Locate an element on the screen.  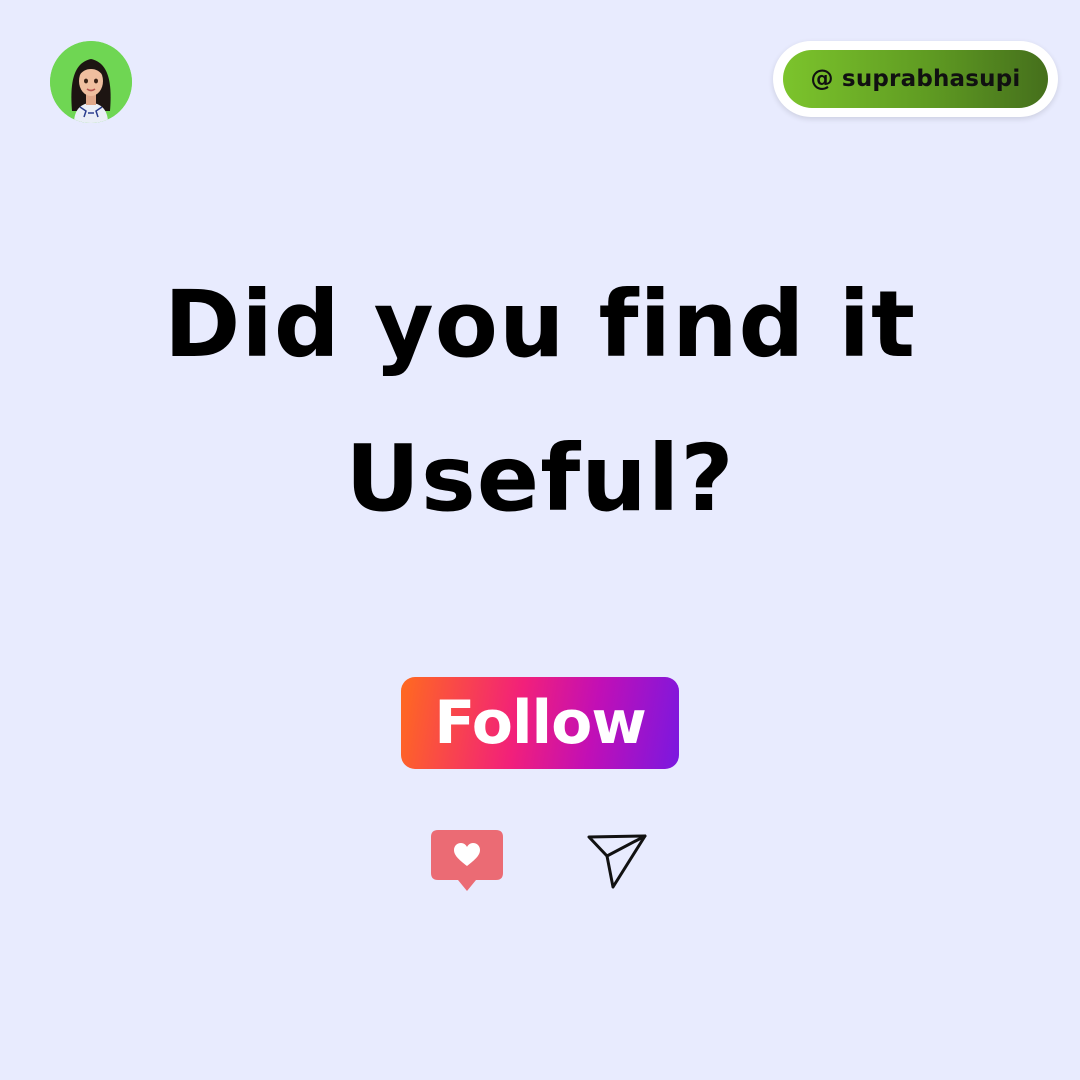
follow-button: Follow is located at coordinates (540, 723).